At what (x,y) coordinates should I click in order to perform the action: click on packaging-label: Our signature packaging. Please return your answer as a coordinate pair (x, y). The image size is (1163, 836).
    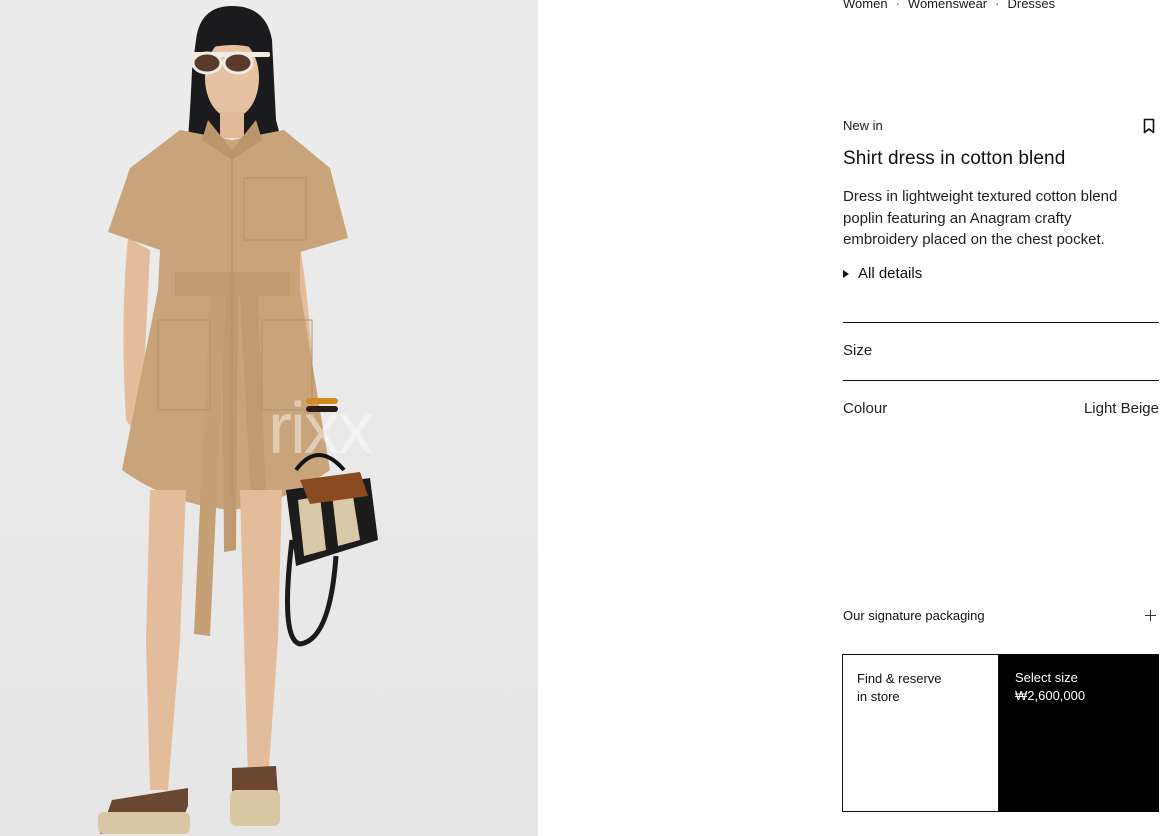
    Looking at the image, I should click on (914, 615).